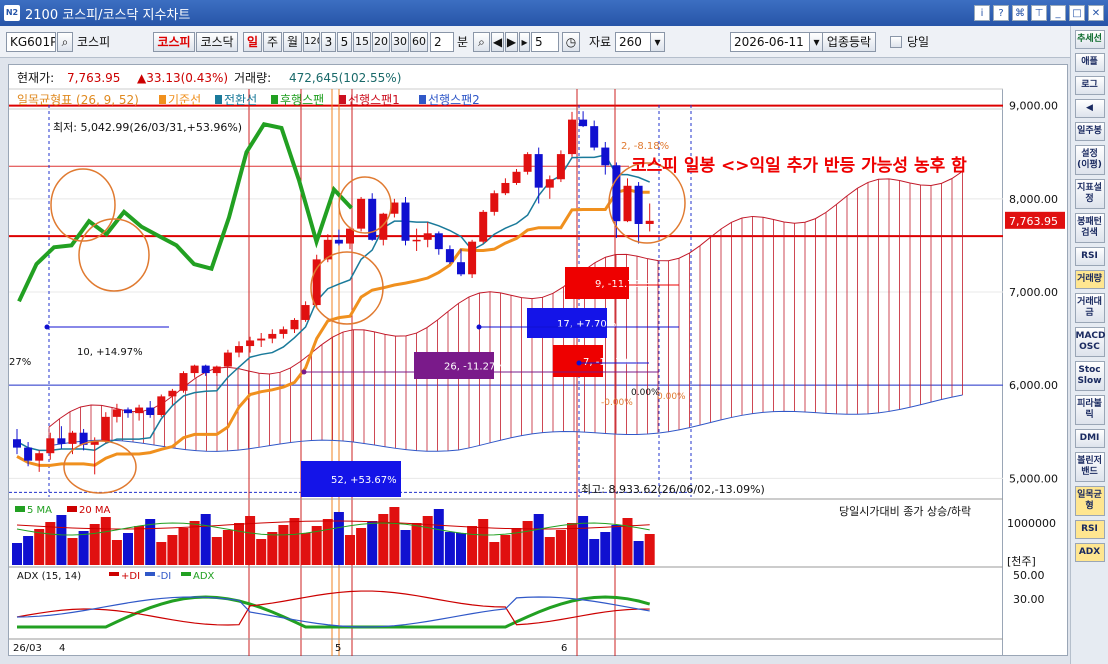 This screenshot has height=664, width=1108. What do you see at coordinates (799, 165) in the screenshot?
I see `comment-annotation: 코스피 일봉 <>익일 추가 반등 가능성 농후 함` at bounding box center [799, 165].